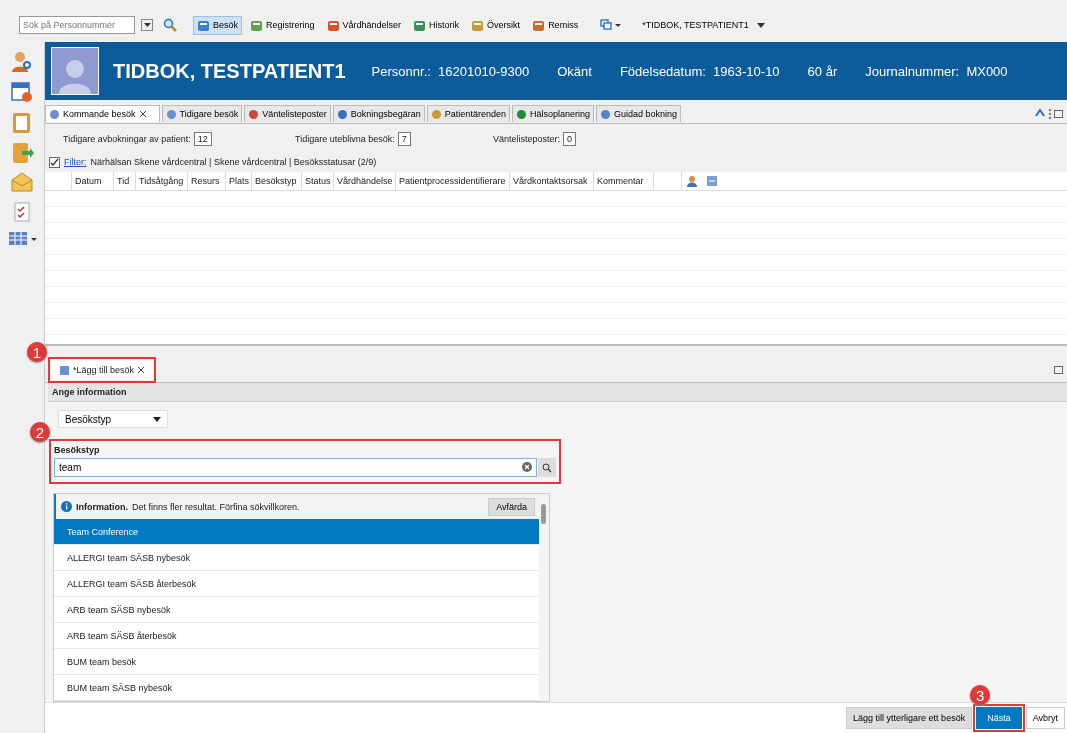 This screenshot has width=1067, height=733. I want to click on tab: Kommande besök, so click(102, 113).